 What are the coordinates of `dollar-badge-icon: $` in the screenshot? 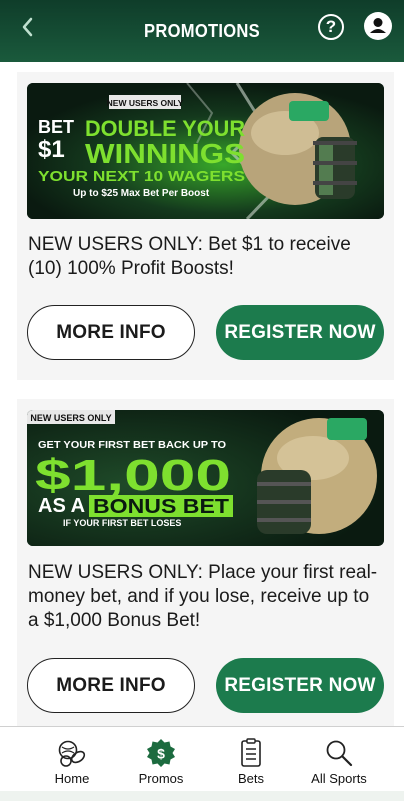 It's located at (161, 753).